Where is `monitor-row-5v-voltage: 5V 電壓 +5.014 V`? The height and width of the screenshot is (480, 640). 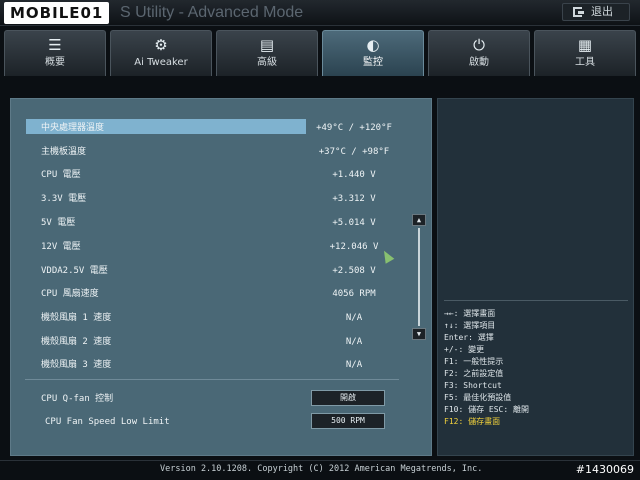
monitor-row-5v-voltage: 5V 電壓 +5.014 V is located at coordinates (226, 223).